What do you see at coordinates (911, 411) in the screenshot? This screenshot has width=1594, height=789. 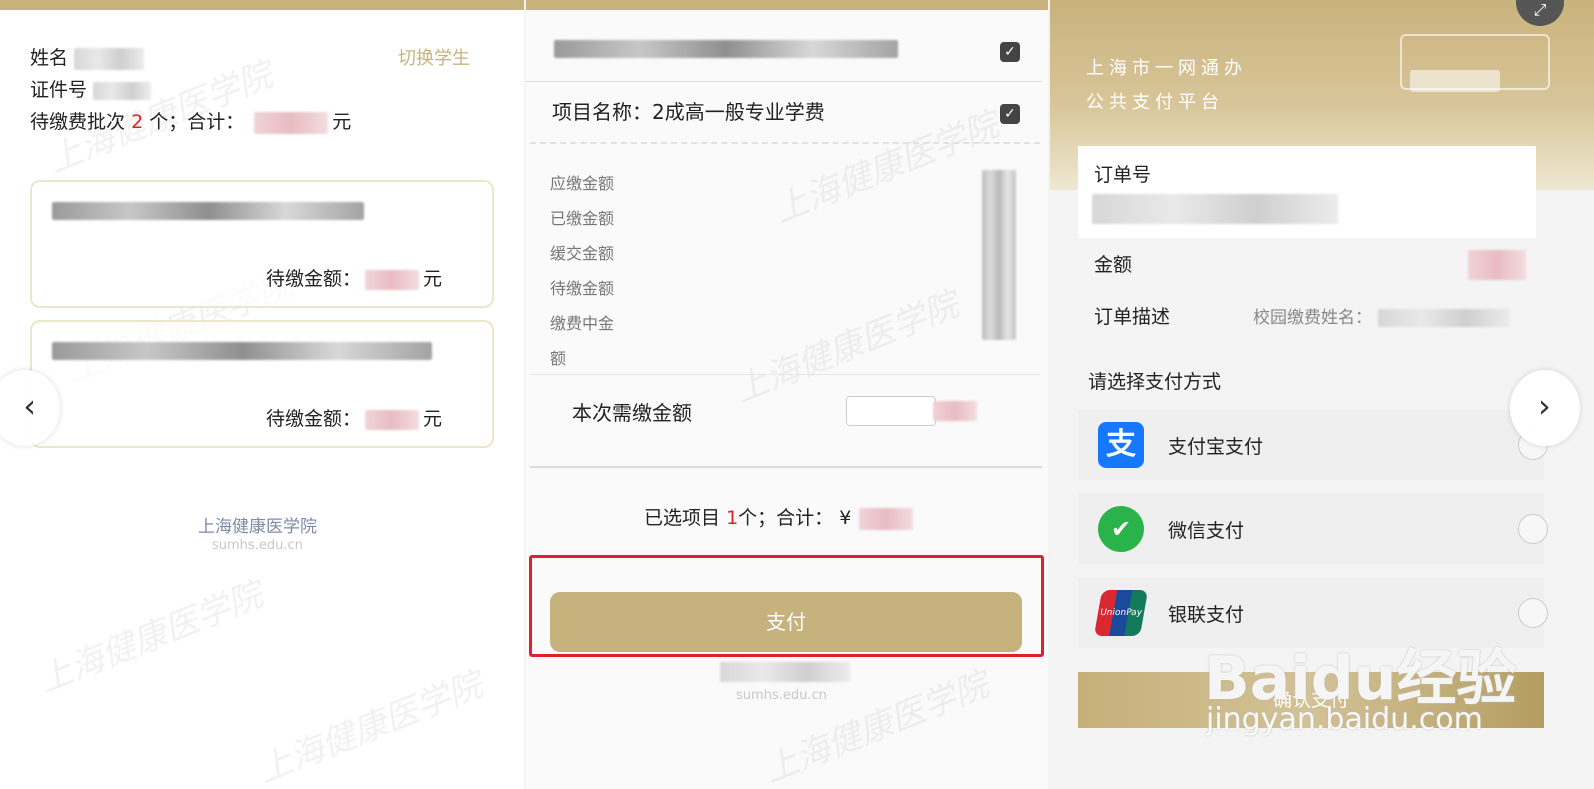 I see `pay-amount-input` at bounding box center [911, 411].